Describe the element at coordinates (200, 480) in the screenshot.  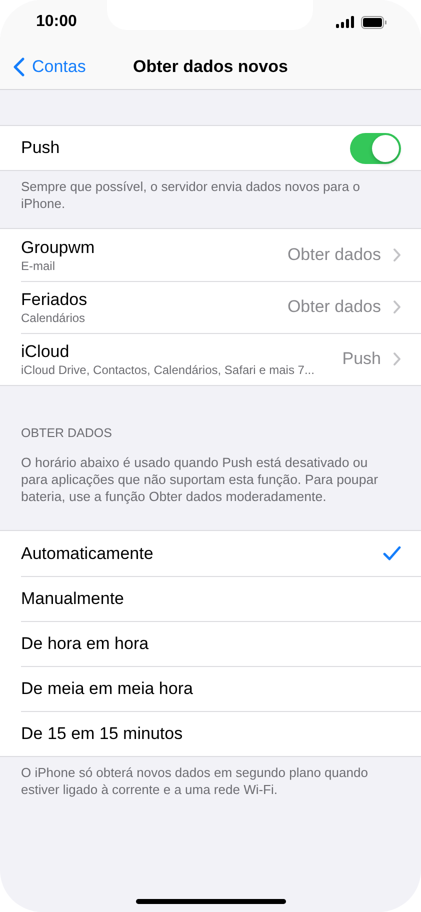
I see `section-description: O horário abaixo é usado quando Push está desativado ou para aplicações que não suportam esta função. Para poupar bateria, use a função Obter dados moderadamente.` at that location.